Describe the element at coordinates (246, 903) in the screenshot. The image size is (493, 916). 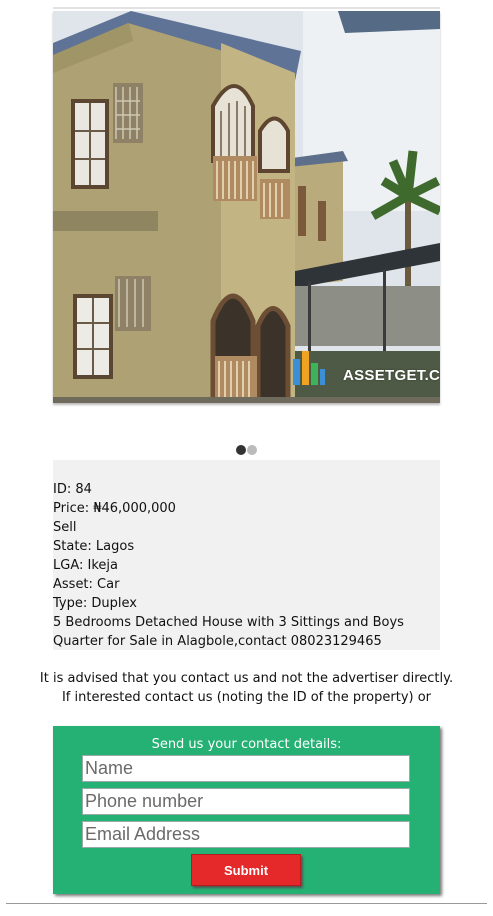
I see `bottom-divider` at that location.